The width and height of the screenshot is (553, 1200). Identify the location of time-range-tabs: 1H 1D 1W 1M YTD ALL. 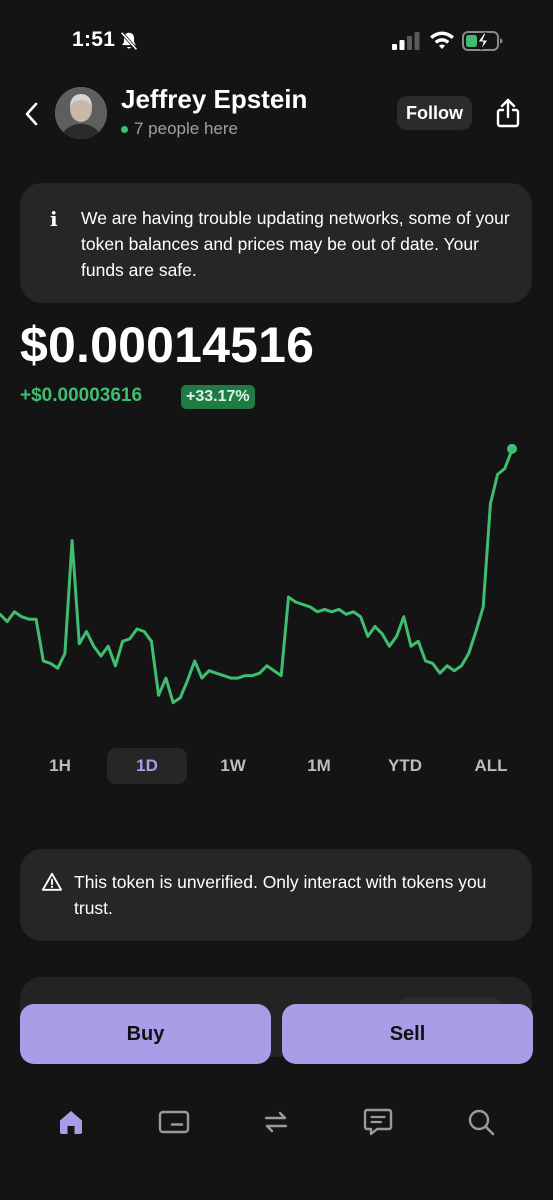
(276, 766).